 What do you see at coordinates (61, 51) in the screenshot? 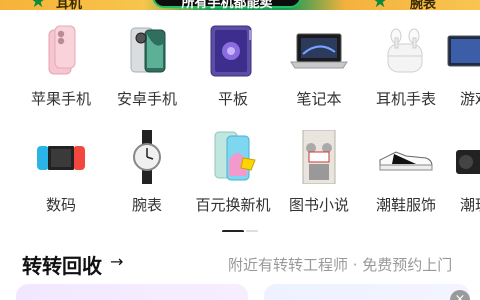
I see `iphone-icon` at bounding box center [61, 51].